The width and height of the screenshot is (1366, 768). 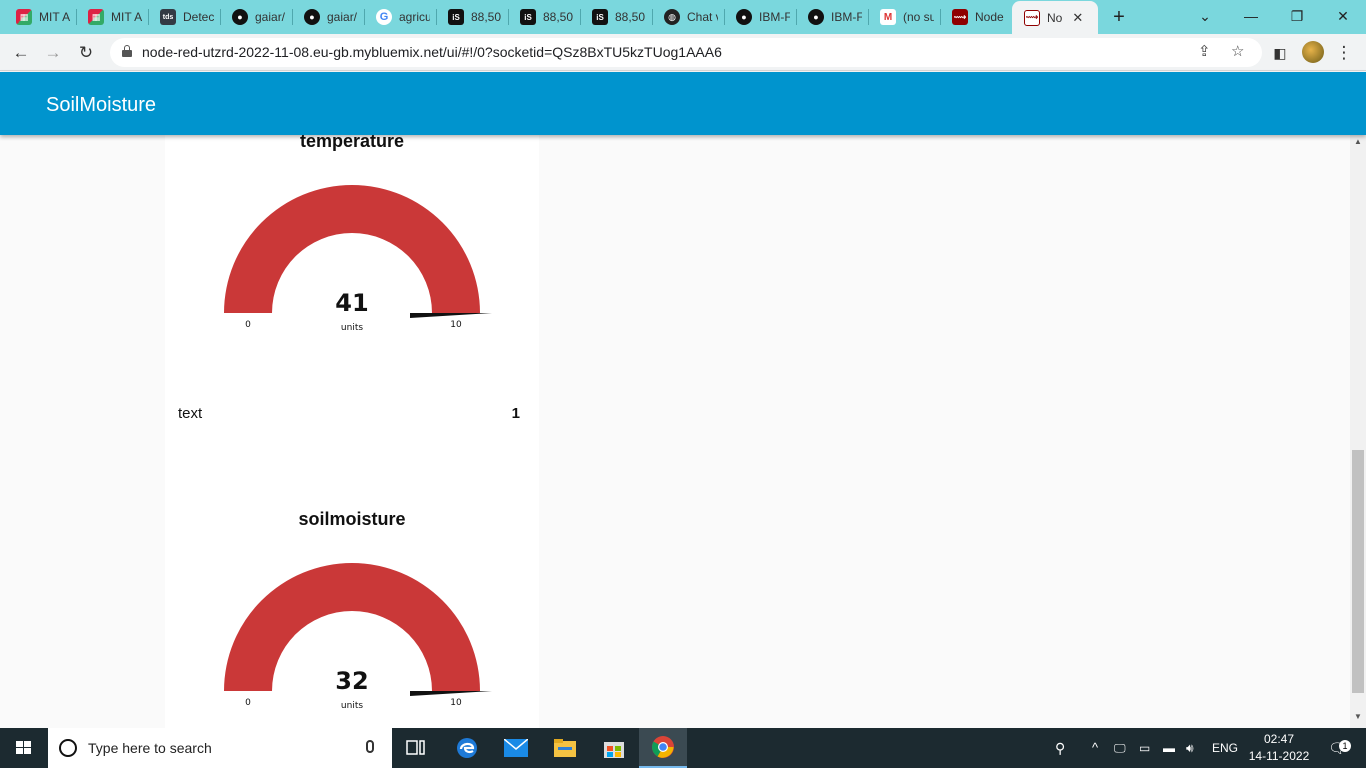 I want to click on close-window-button: ✕, so click(x=1343, y=16).